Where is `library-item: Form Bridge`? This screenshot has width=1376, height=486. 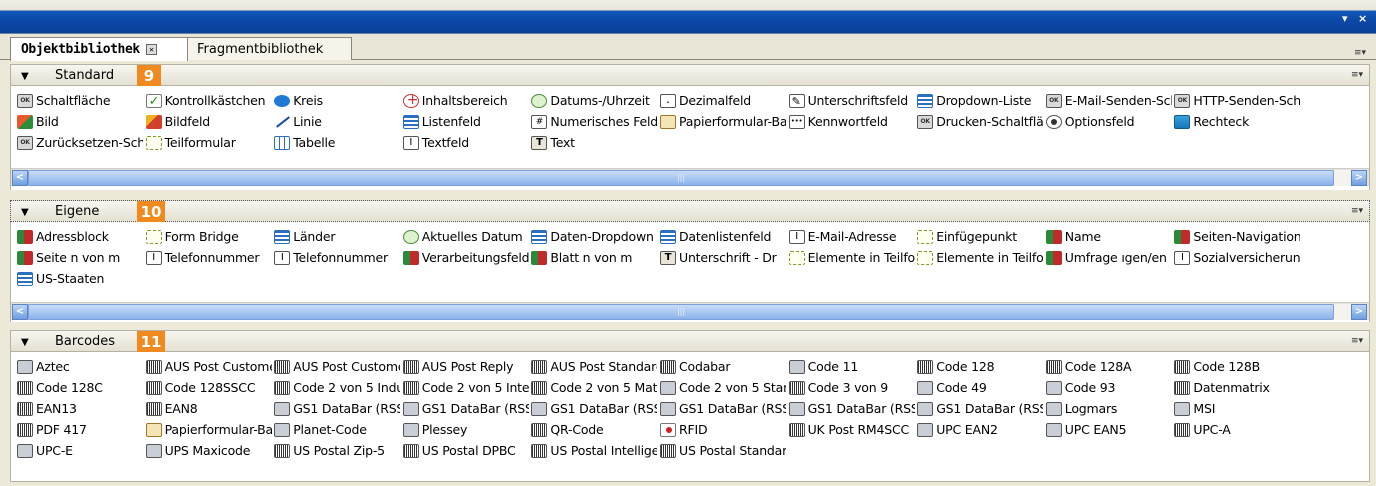
library-item: Form Bridge is located at coordinates (208, 237).